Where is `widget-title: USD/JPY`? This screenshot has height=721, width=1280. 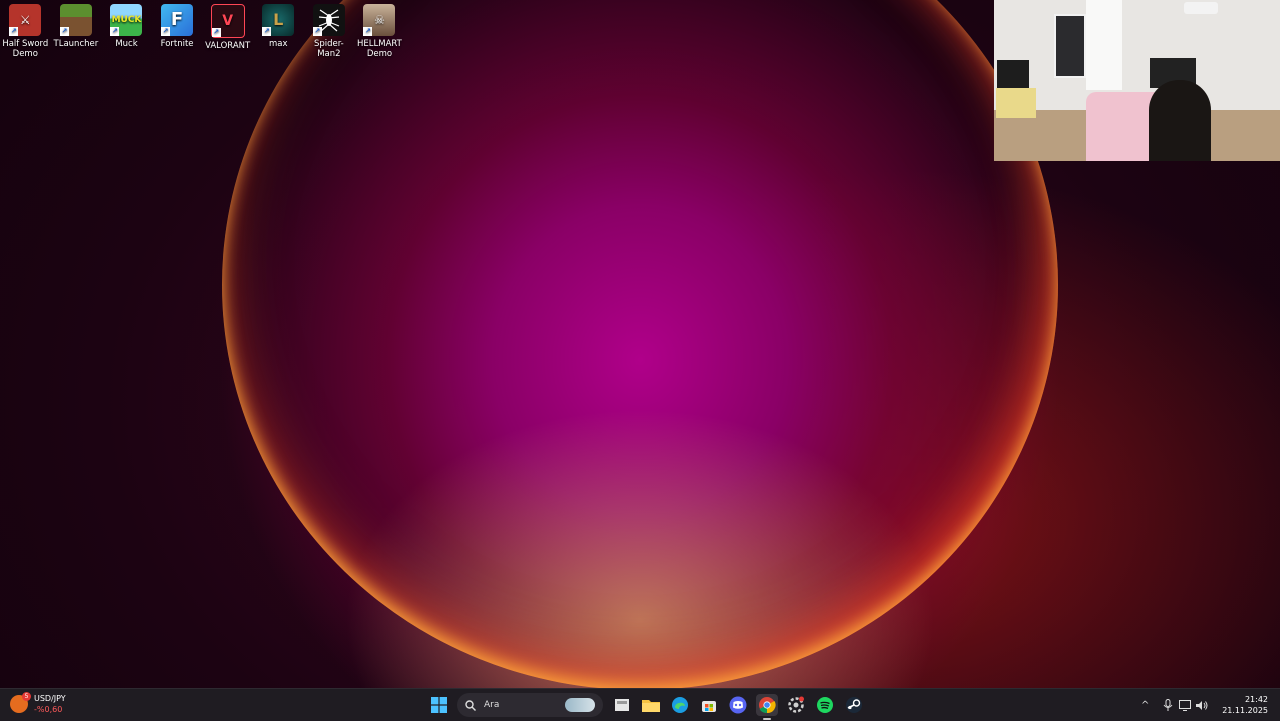
widget-title: USD/JPY is located at coordinates (50, 698).